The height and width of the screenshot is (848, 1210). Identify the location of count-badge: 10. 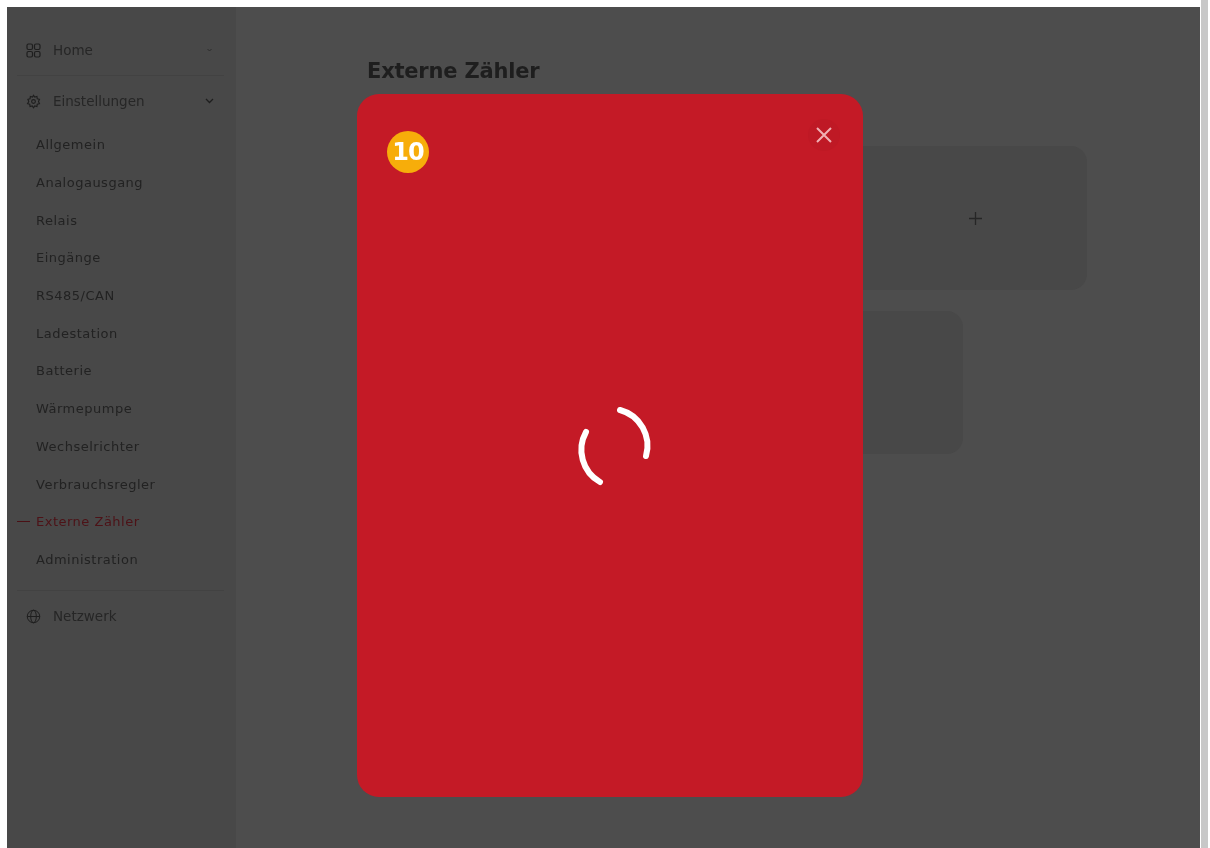
(408, 152).